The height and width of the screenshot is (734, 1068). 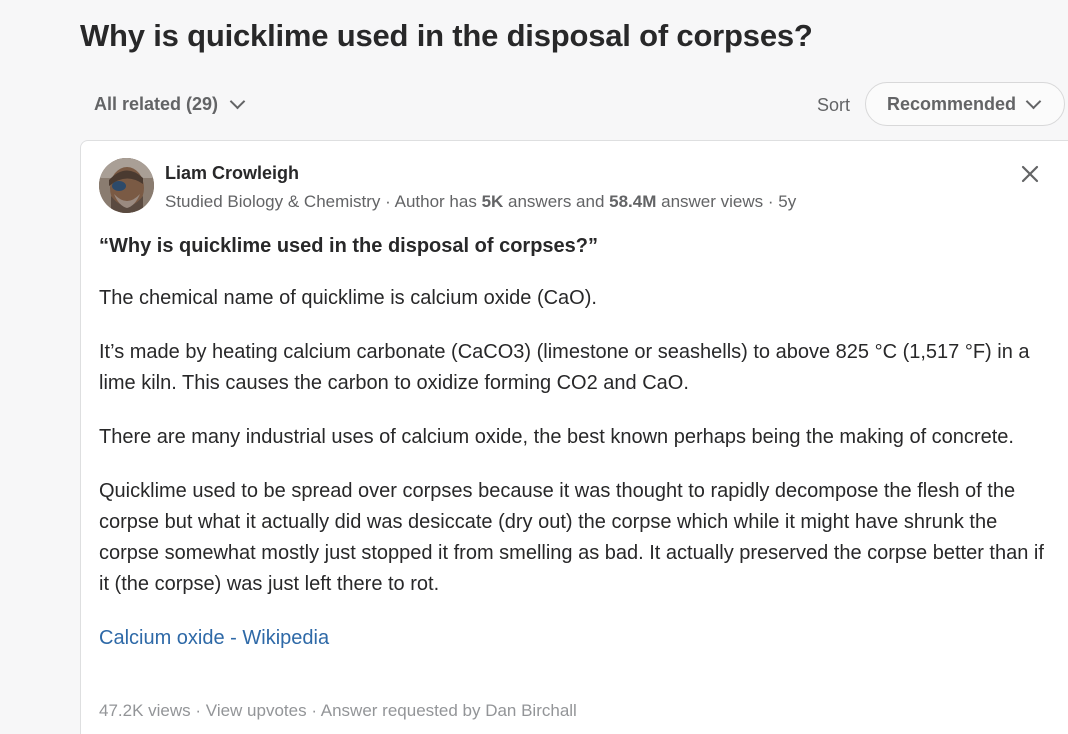 I want to click on meta-text: answer views ·, so click(x=717, y=201).